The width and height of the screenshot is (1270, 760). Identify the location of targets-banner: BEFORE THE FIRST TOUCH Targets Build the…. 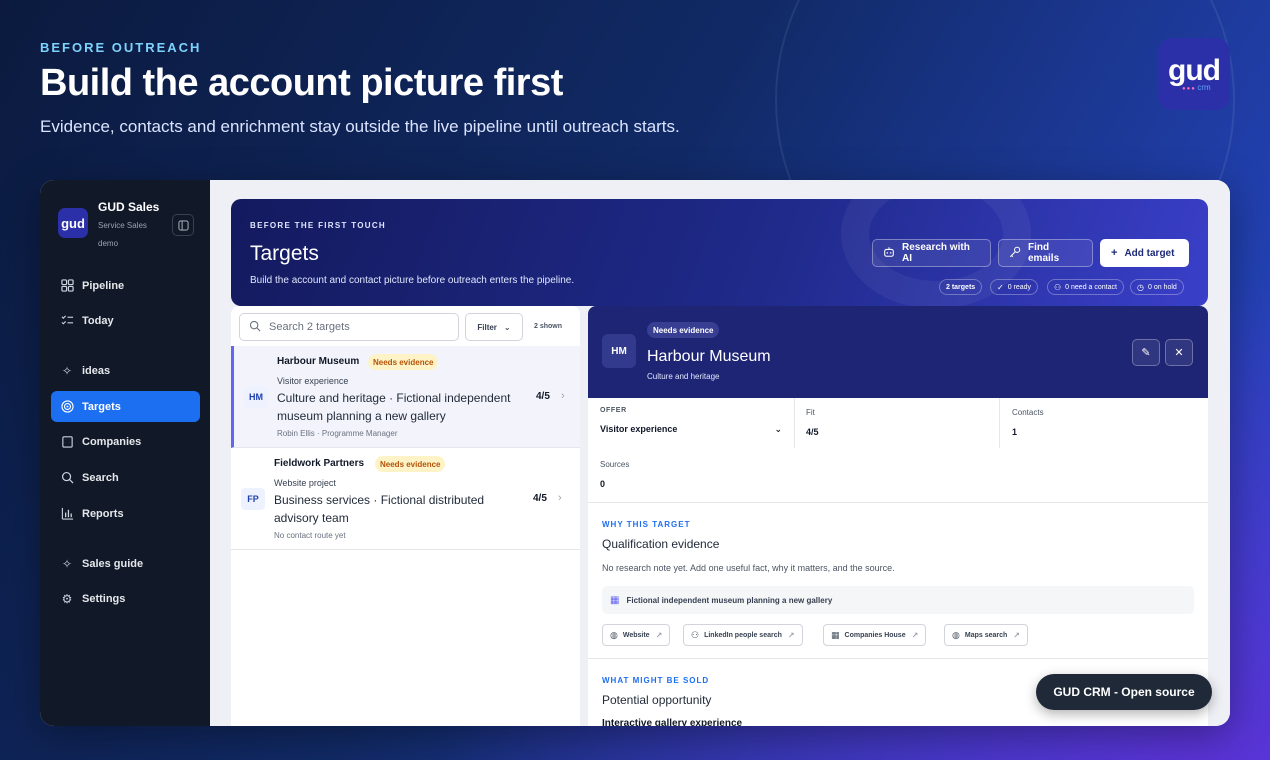
(719, 252).